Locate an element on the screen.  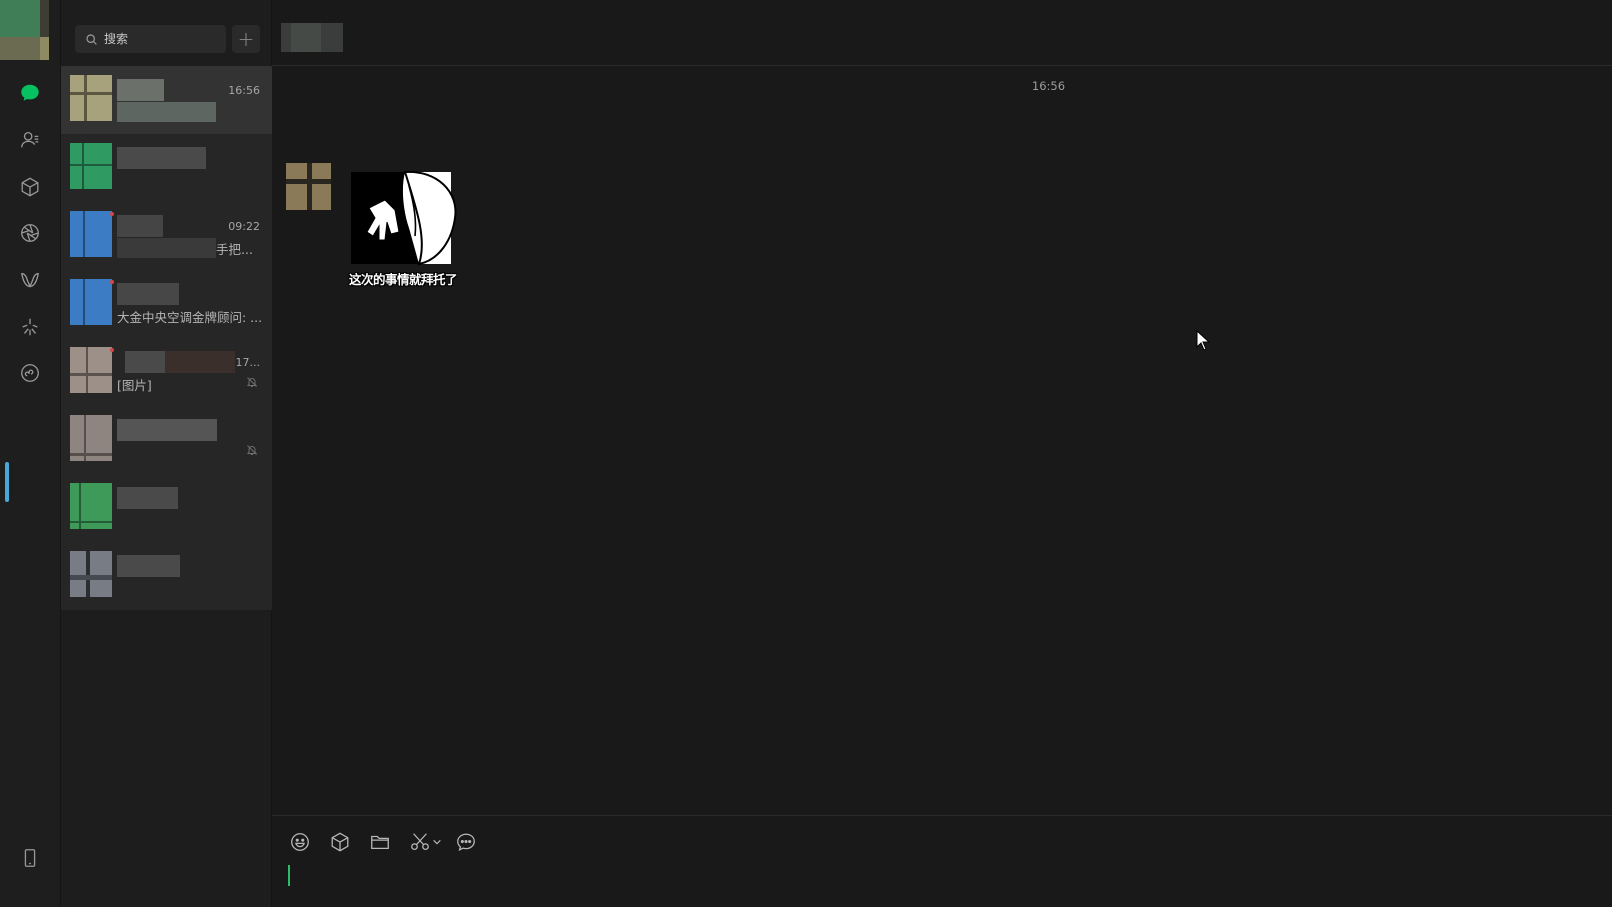
phone-icon is located at coordinates (30, 858).